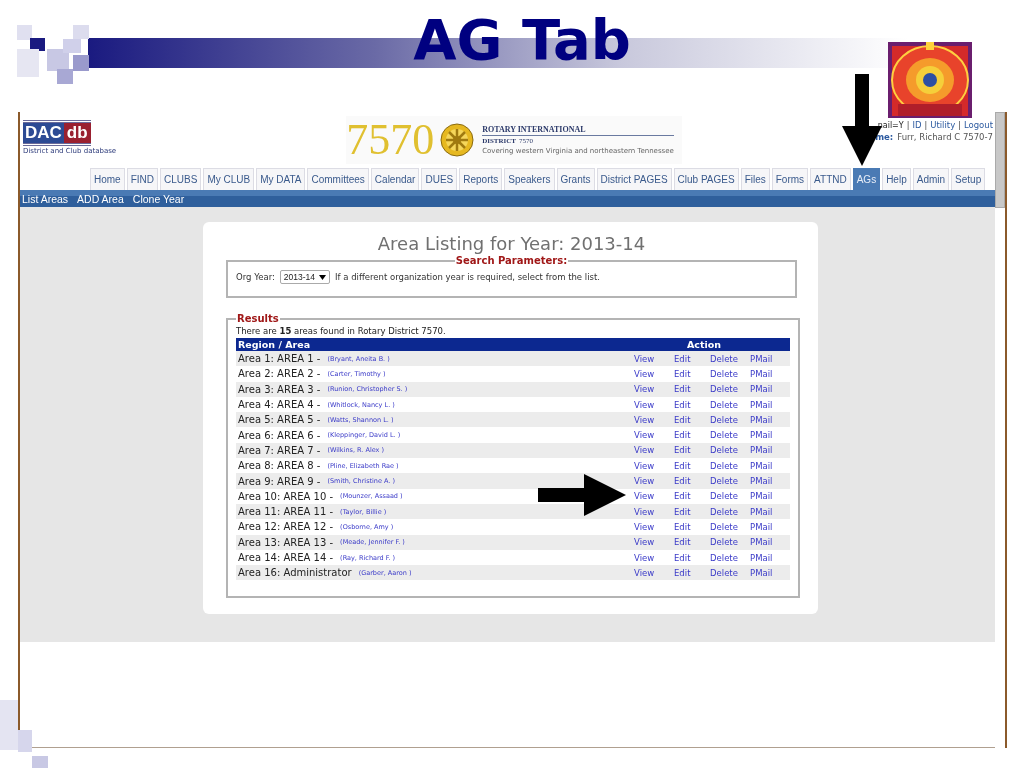 The width and height of the screenshot is (1024, 768). What do you see at coordinates (481, 179) in the screenshot?
I see `nav-tab: Reports` at bounding box center [481, 179].